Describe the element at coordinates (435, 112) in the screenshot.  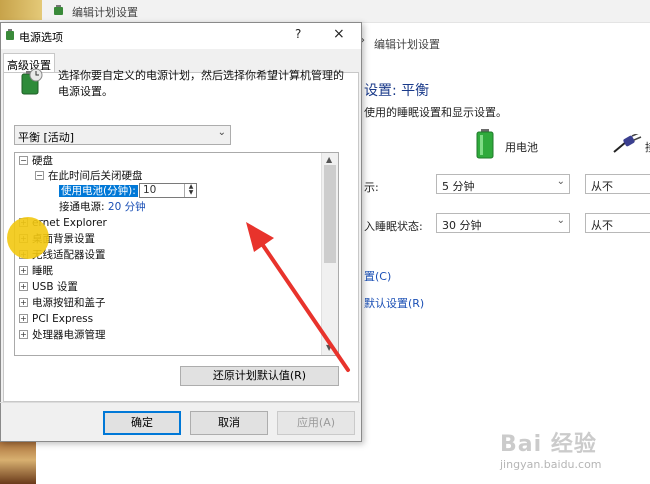
I see `page-subtitle: 使用的睡眠设置和显示设置。` at that location.